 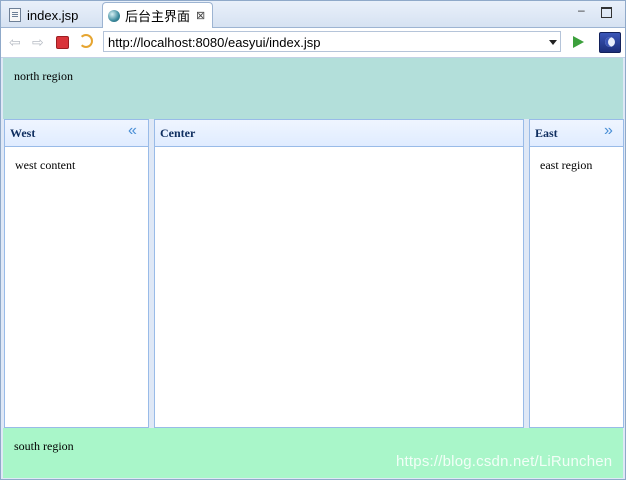 What do you see at coordinates (313, 88) in the screenshot?
I see `north-region: north region` at bounding box center [313, 88].